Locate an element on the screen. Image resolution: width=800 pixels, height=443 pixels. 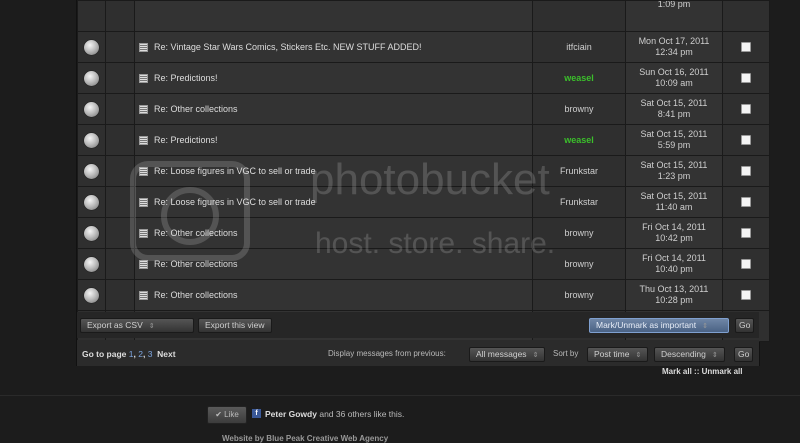
message-date: Fri Oct 14, 2011 is located at coordinates (674, 227).